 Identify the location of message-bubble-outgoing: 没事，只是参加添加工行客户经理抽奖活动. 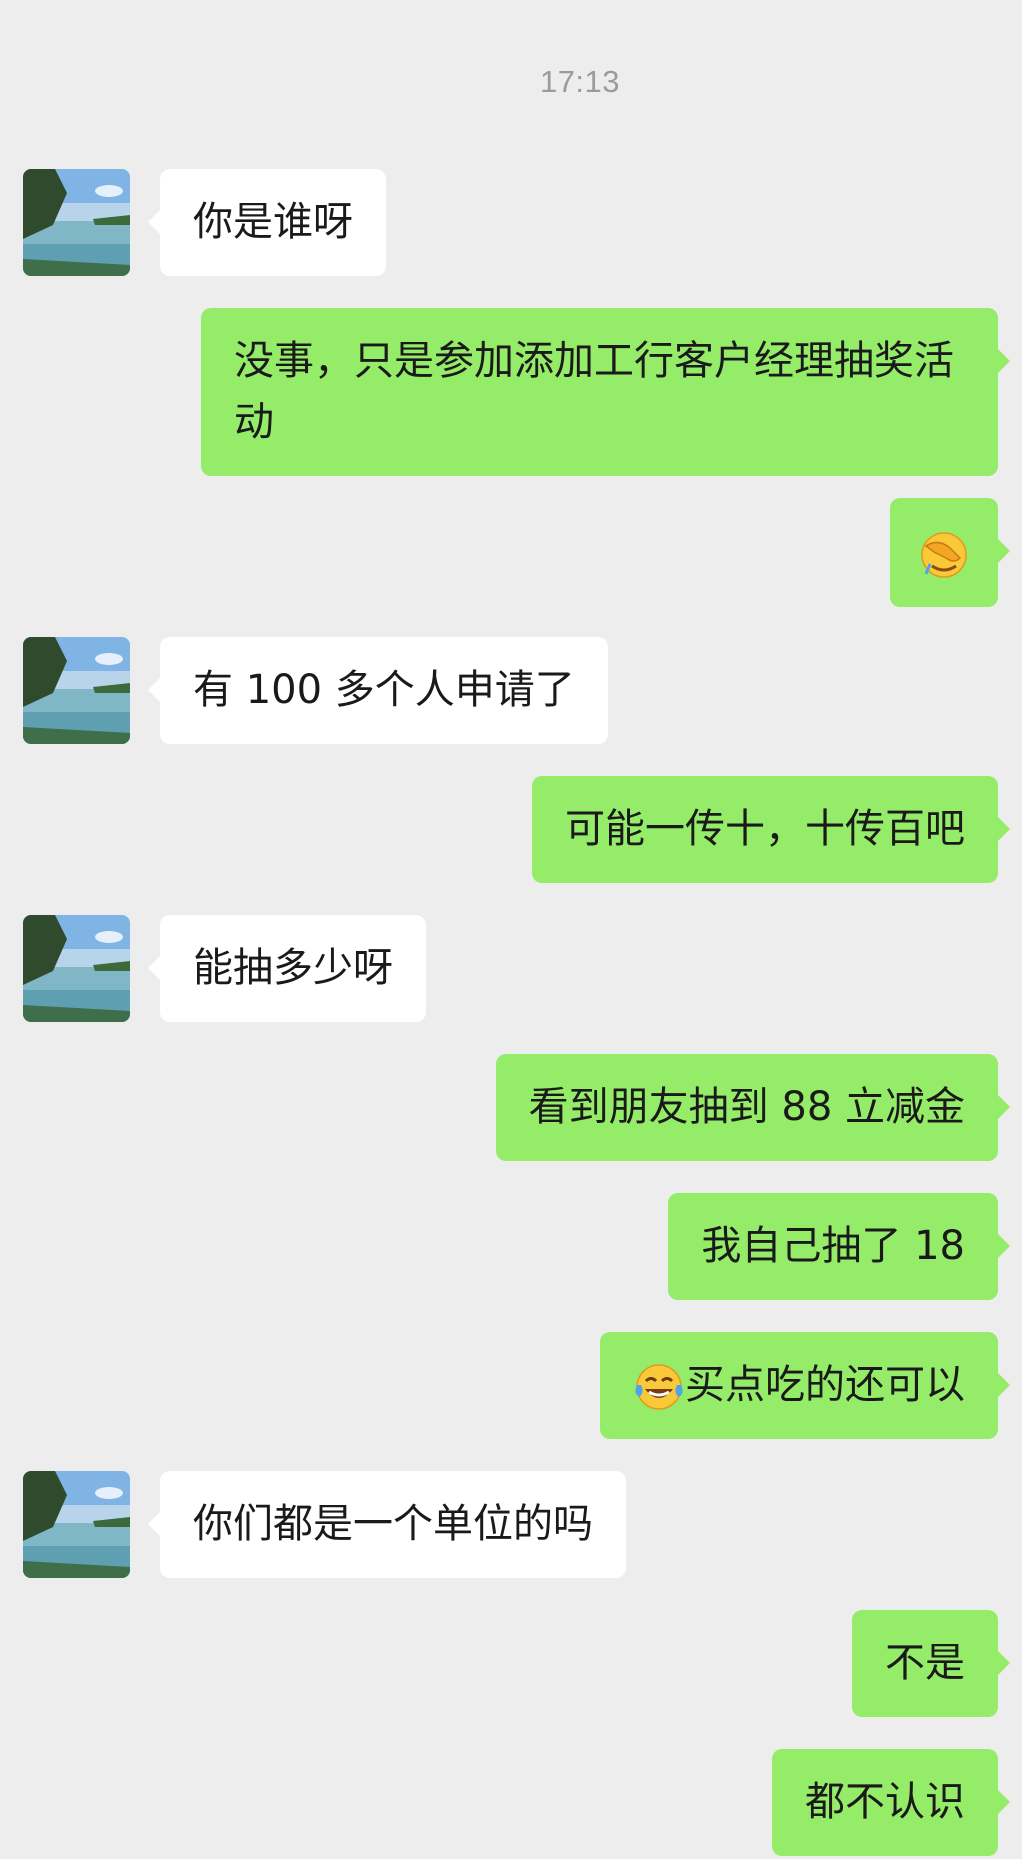
(605, 392).